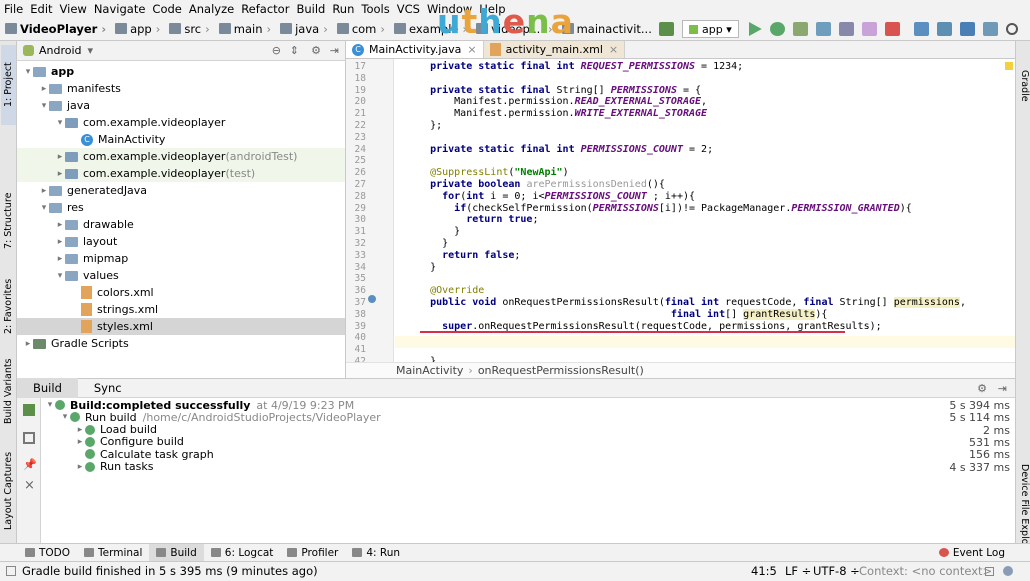 This screenshot has height=581, width=1030. Describe the element at coordinates (372, 299) in the screenshot. I see `override-gutter-icon` at that location.